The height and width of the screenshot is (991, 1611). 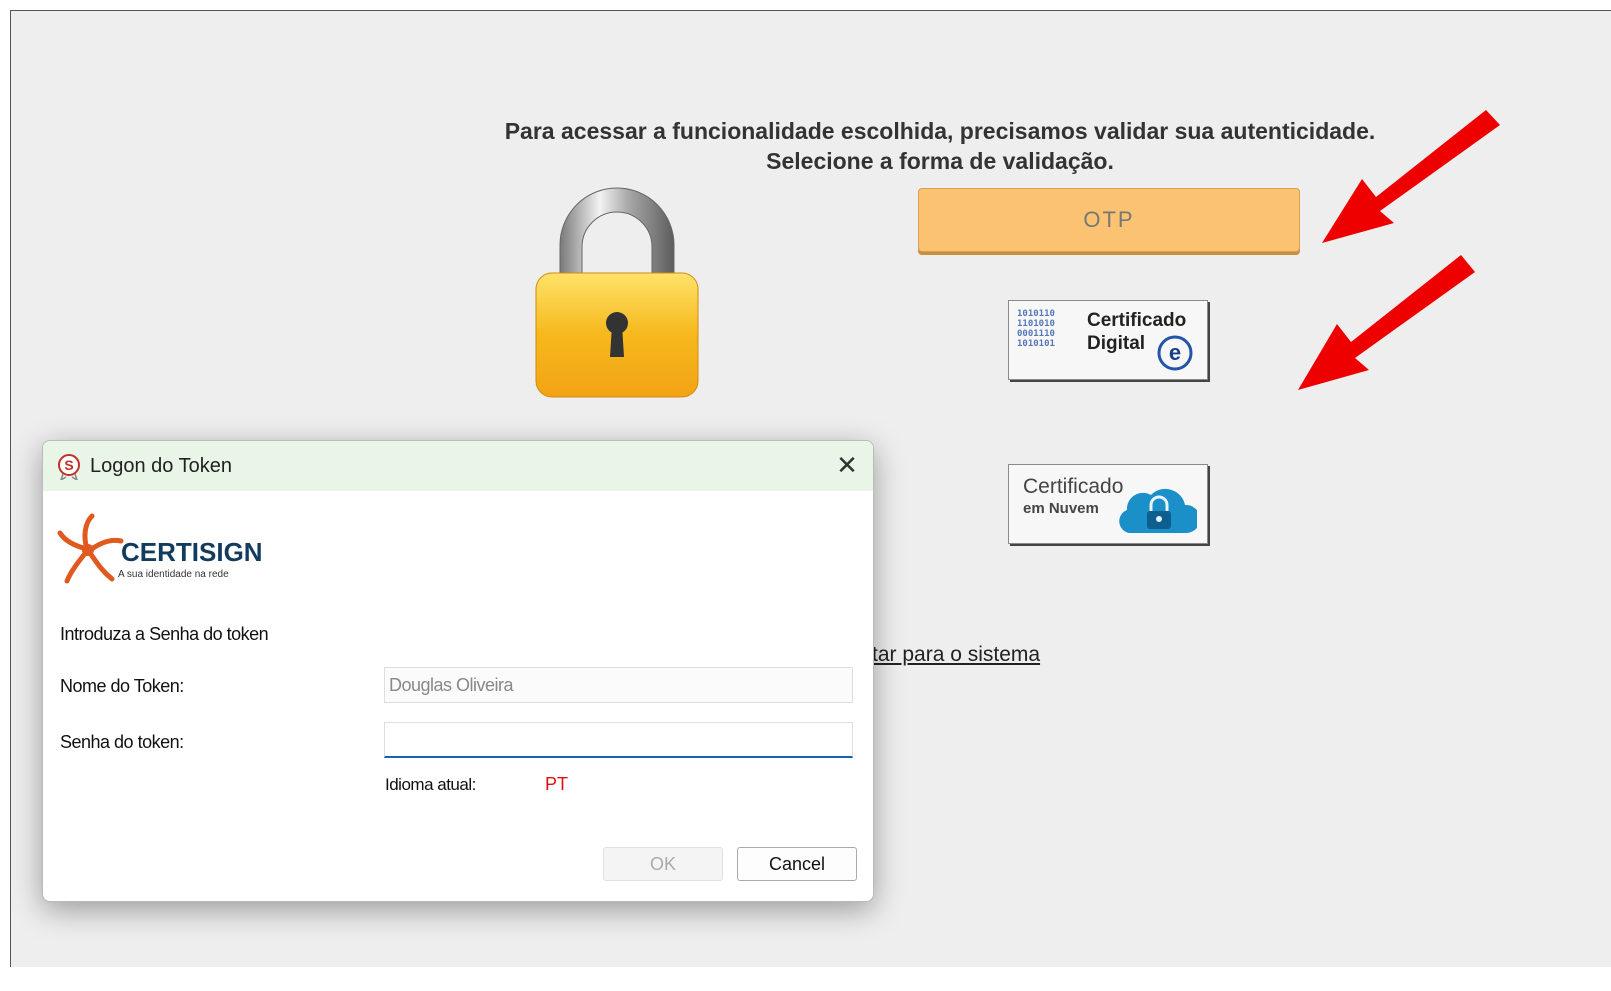 I want to click on certisign-tagline: A sua identidade na rede, so click(x=173, y=574).